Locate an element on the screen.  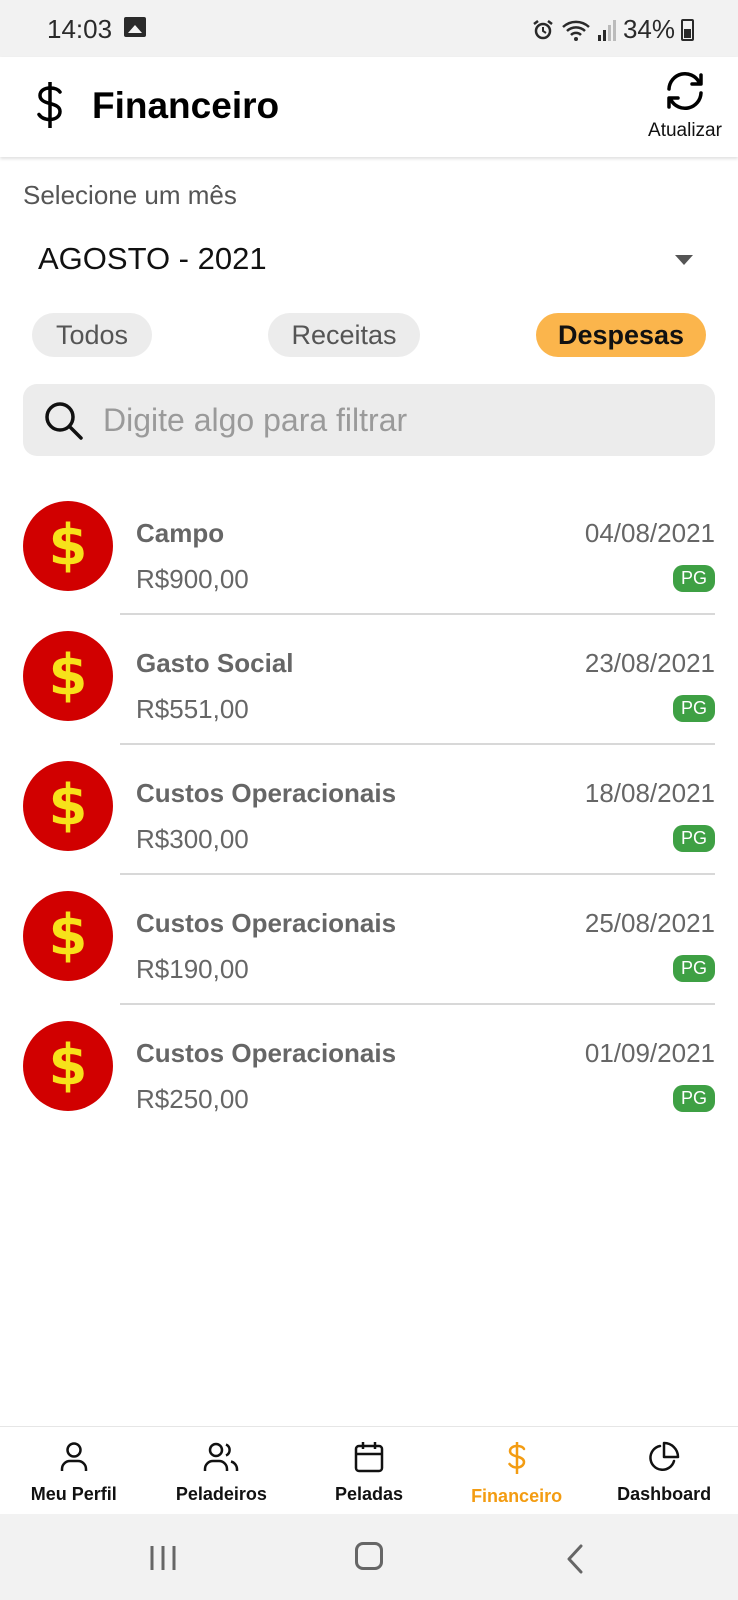
bottom-nav: Meu Perfil Peladeiros Peladas Financeiro is located at coordinates (369, 1470).